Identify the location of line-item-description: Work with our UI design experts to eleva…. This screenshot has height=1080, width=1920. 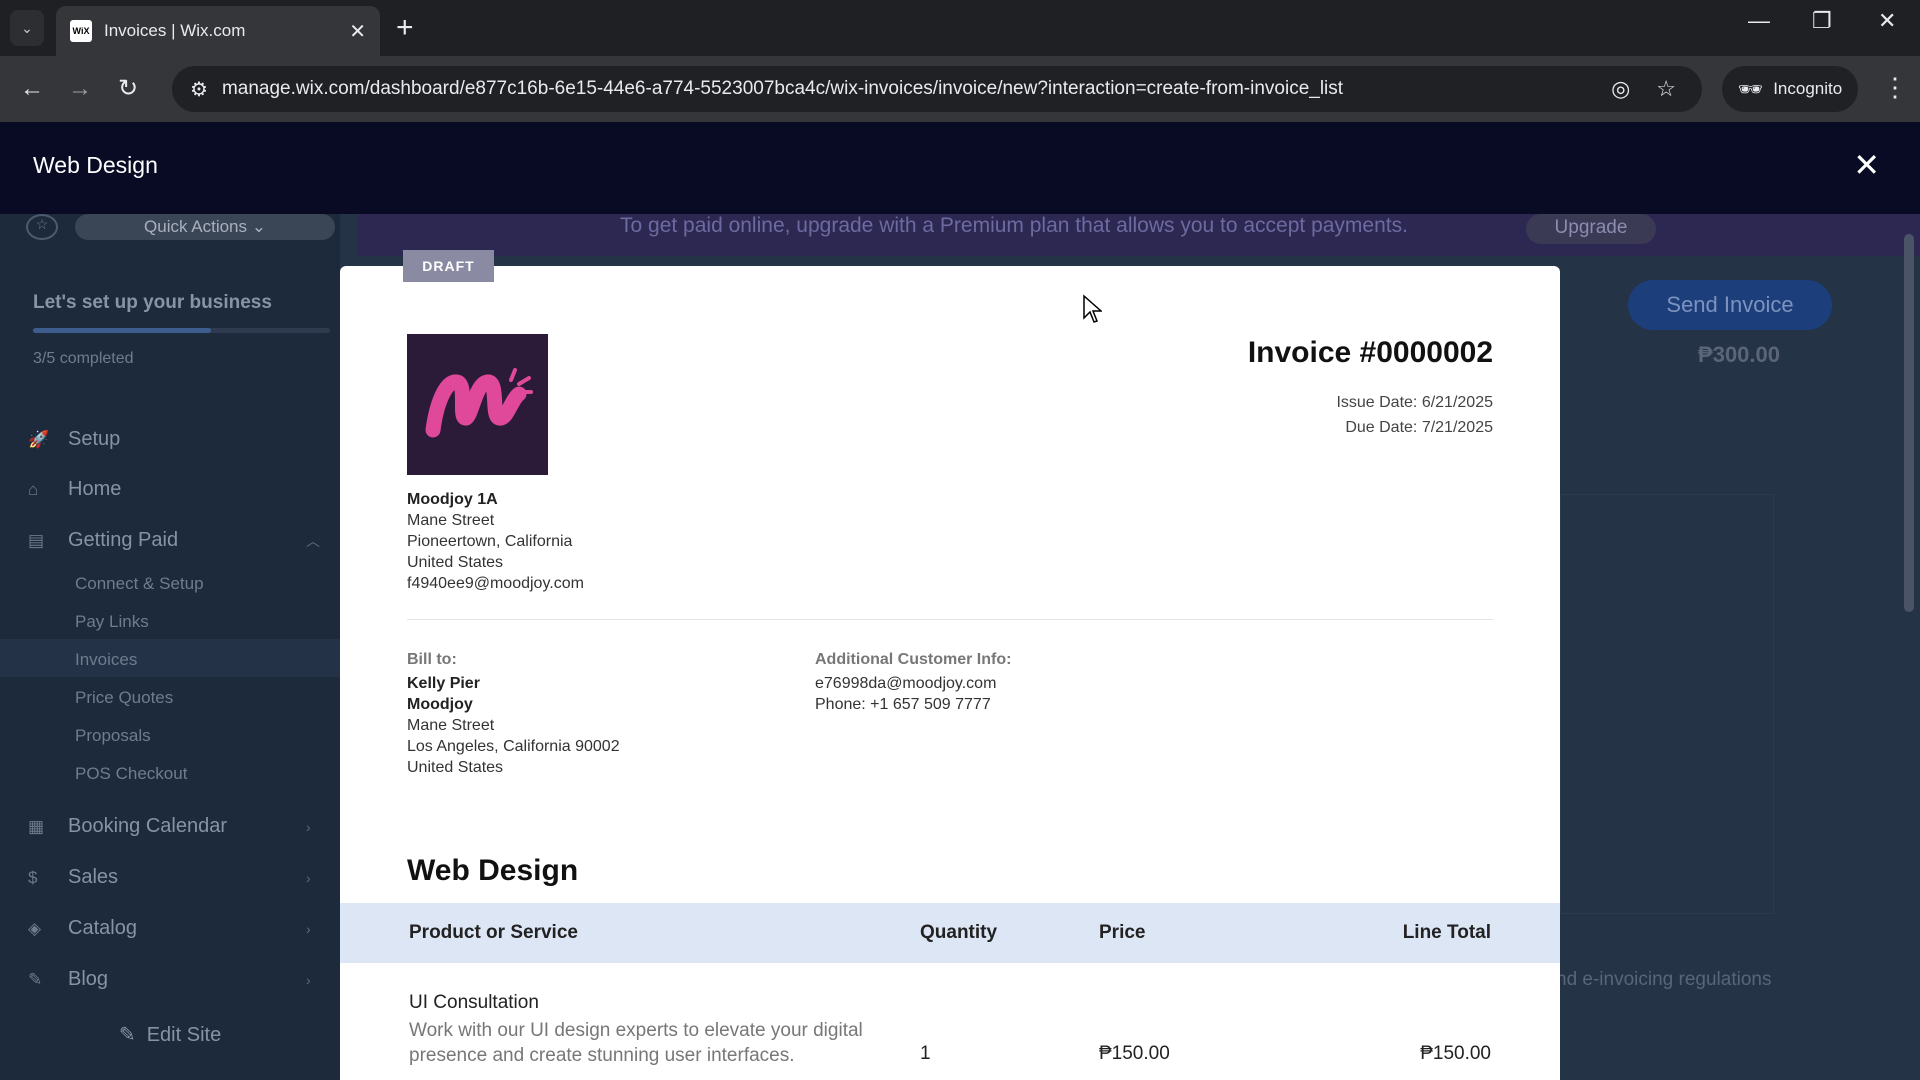
(636, 1043).